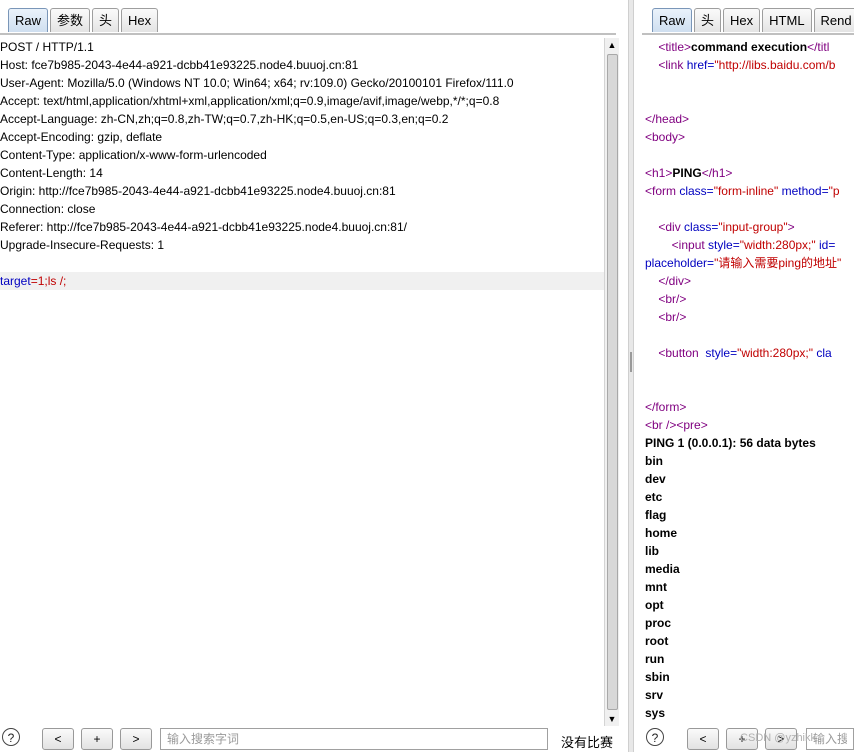 The image size is (854, 752). What do you see at coordinates (587, 742) in the screenshot?
I see `match-status: 没有比赛` at bounding box center [587, 742].